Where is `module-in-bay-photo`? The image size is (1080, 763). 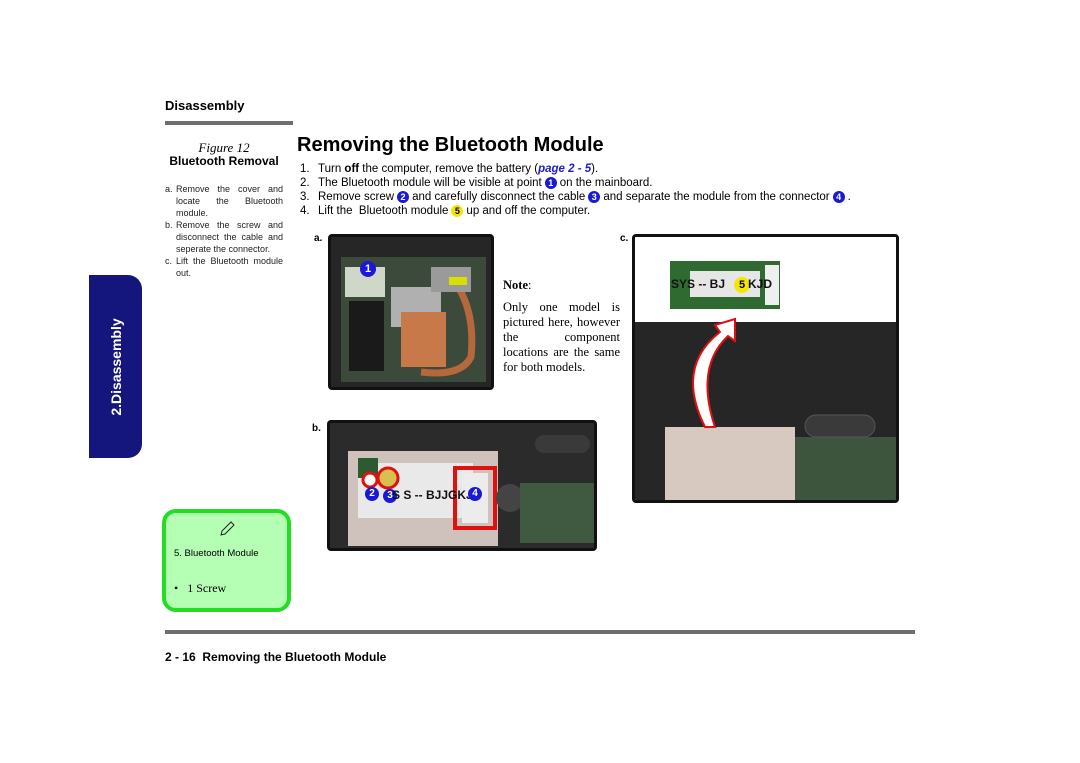
module-in-bay-photo is located at coordinates (462, 485).